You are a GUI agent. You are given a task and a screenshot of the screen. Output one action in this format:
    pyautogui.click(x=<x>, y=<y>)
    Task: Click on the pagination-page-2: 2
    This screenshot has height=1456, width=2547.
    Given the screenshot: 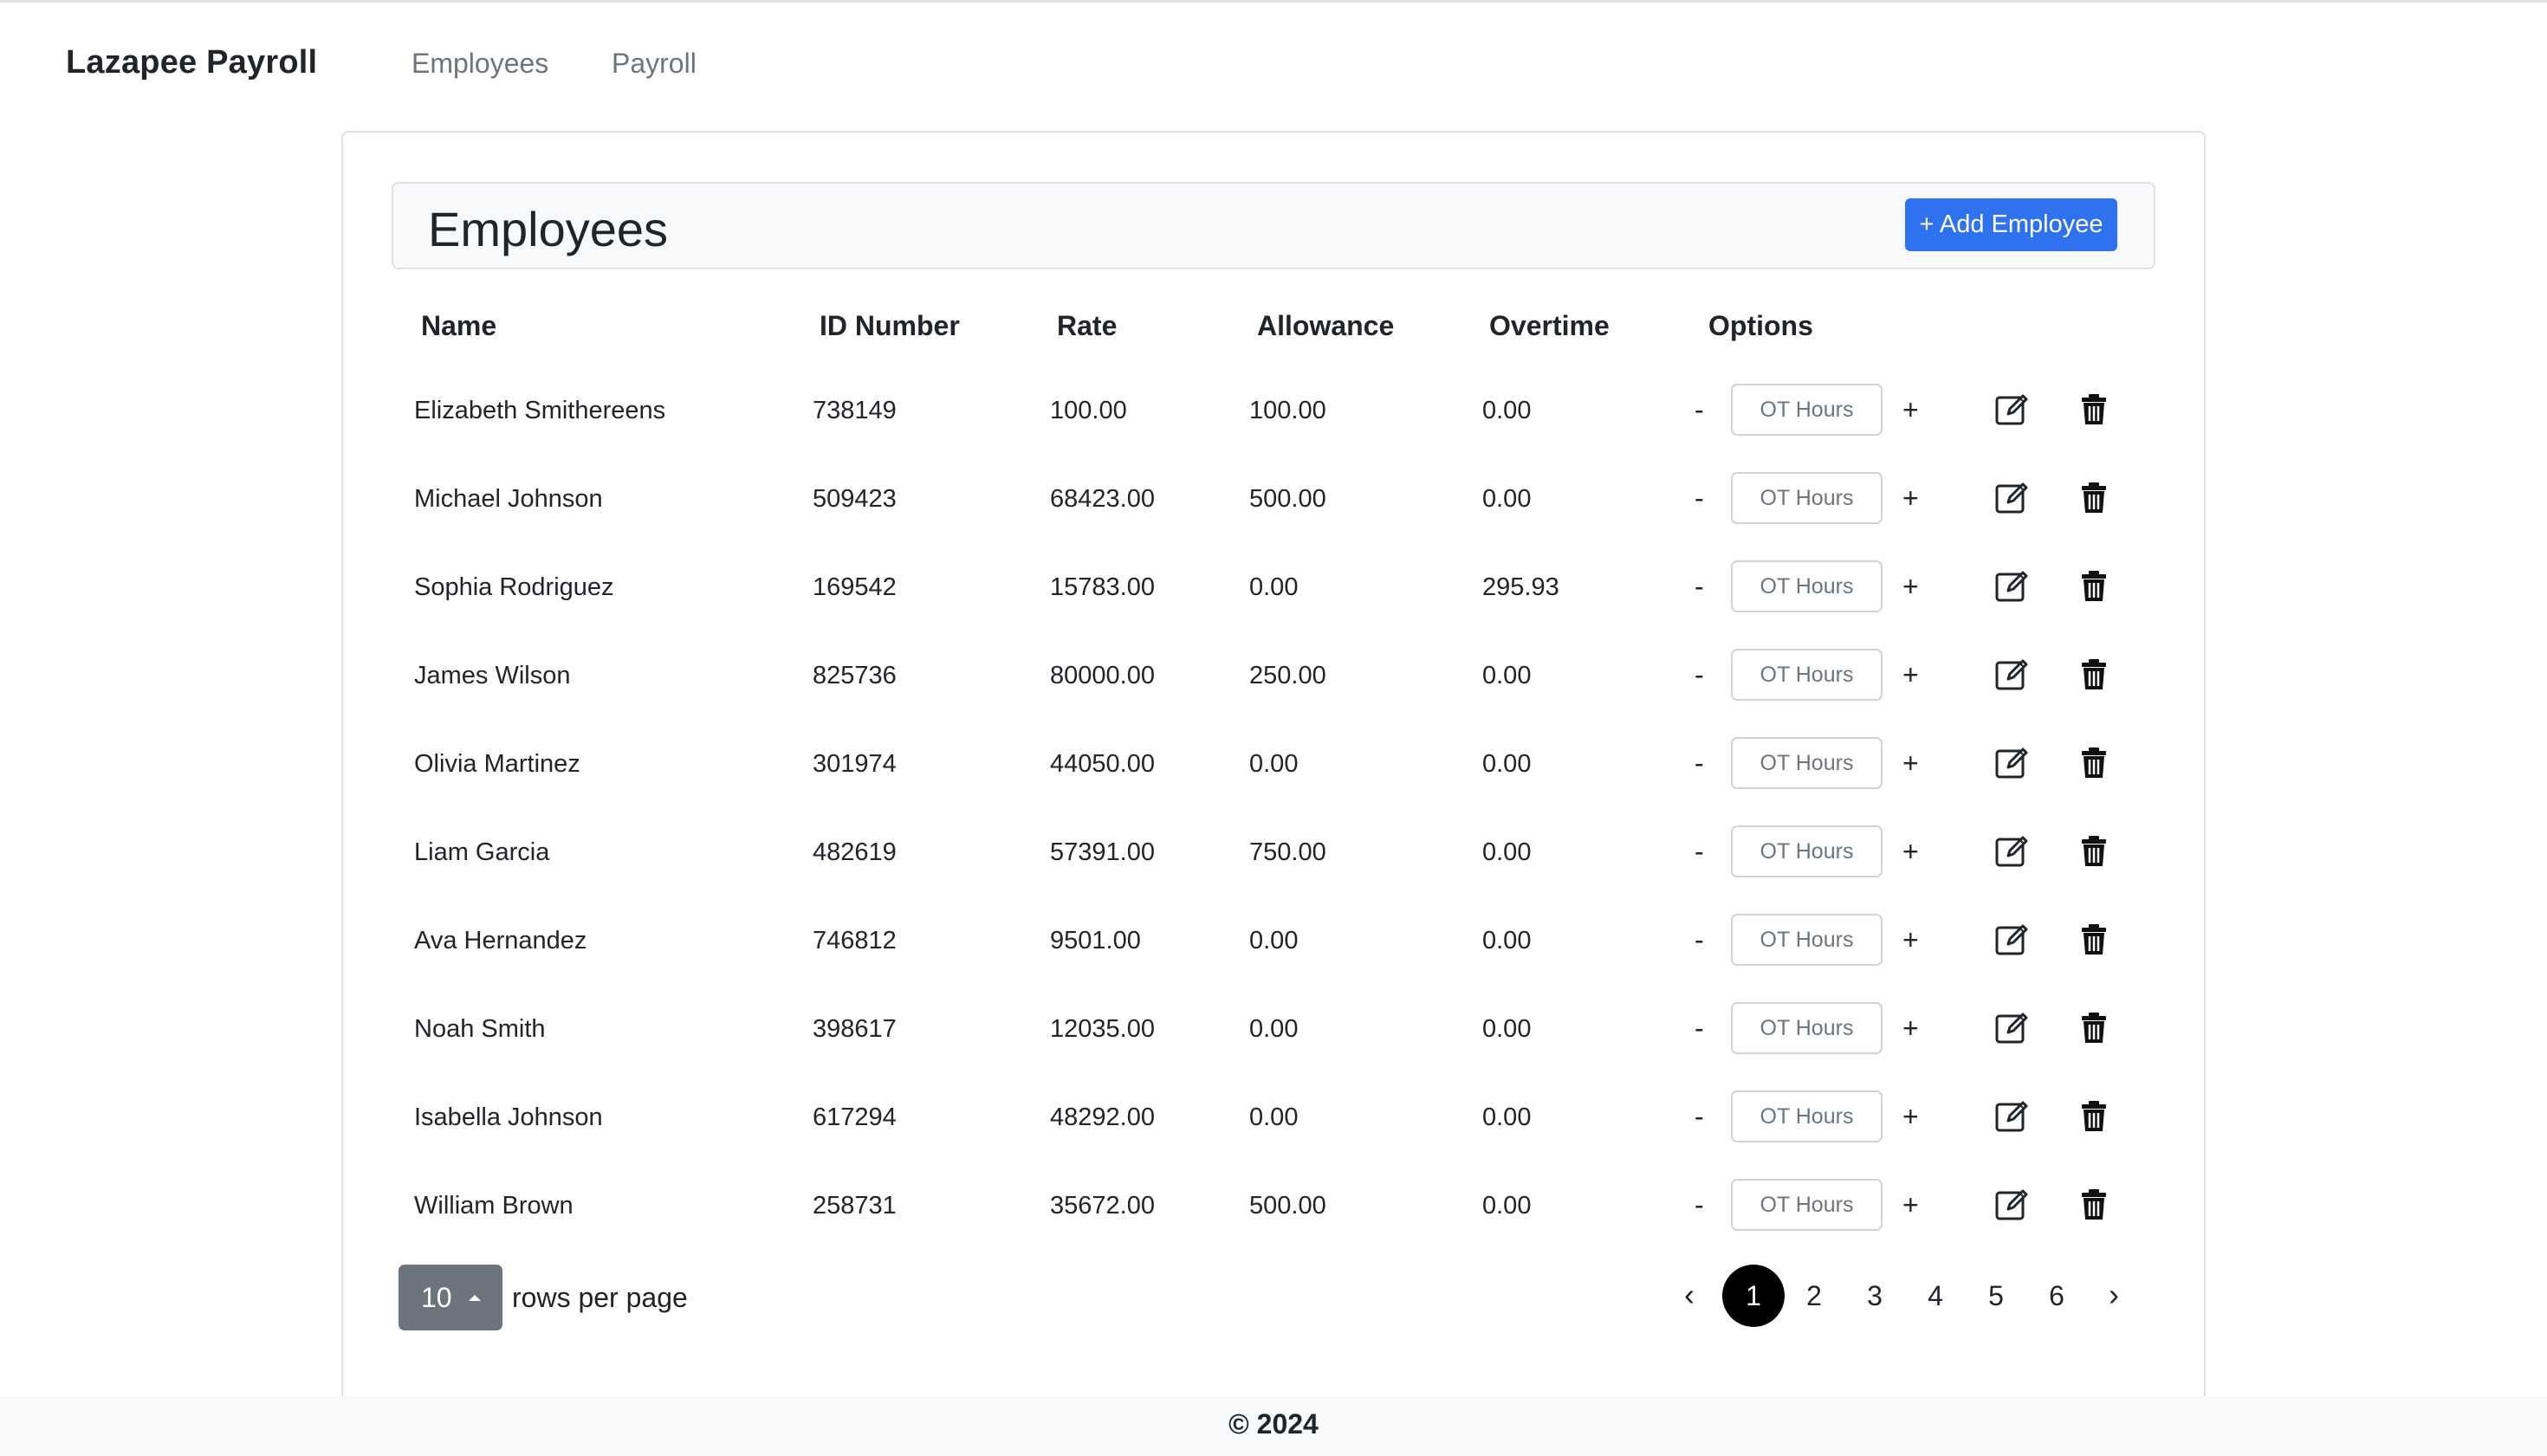 What is the action you would take?
    pyautogui.click(x=1814, y=1296)
    